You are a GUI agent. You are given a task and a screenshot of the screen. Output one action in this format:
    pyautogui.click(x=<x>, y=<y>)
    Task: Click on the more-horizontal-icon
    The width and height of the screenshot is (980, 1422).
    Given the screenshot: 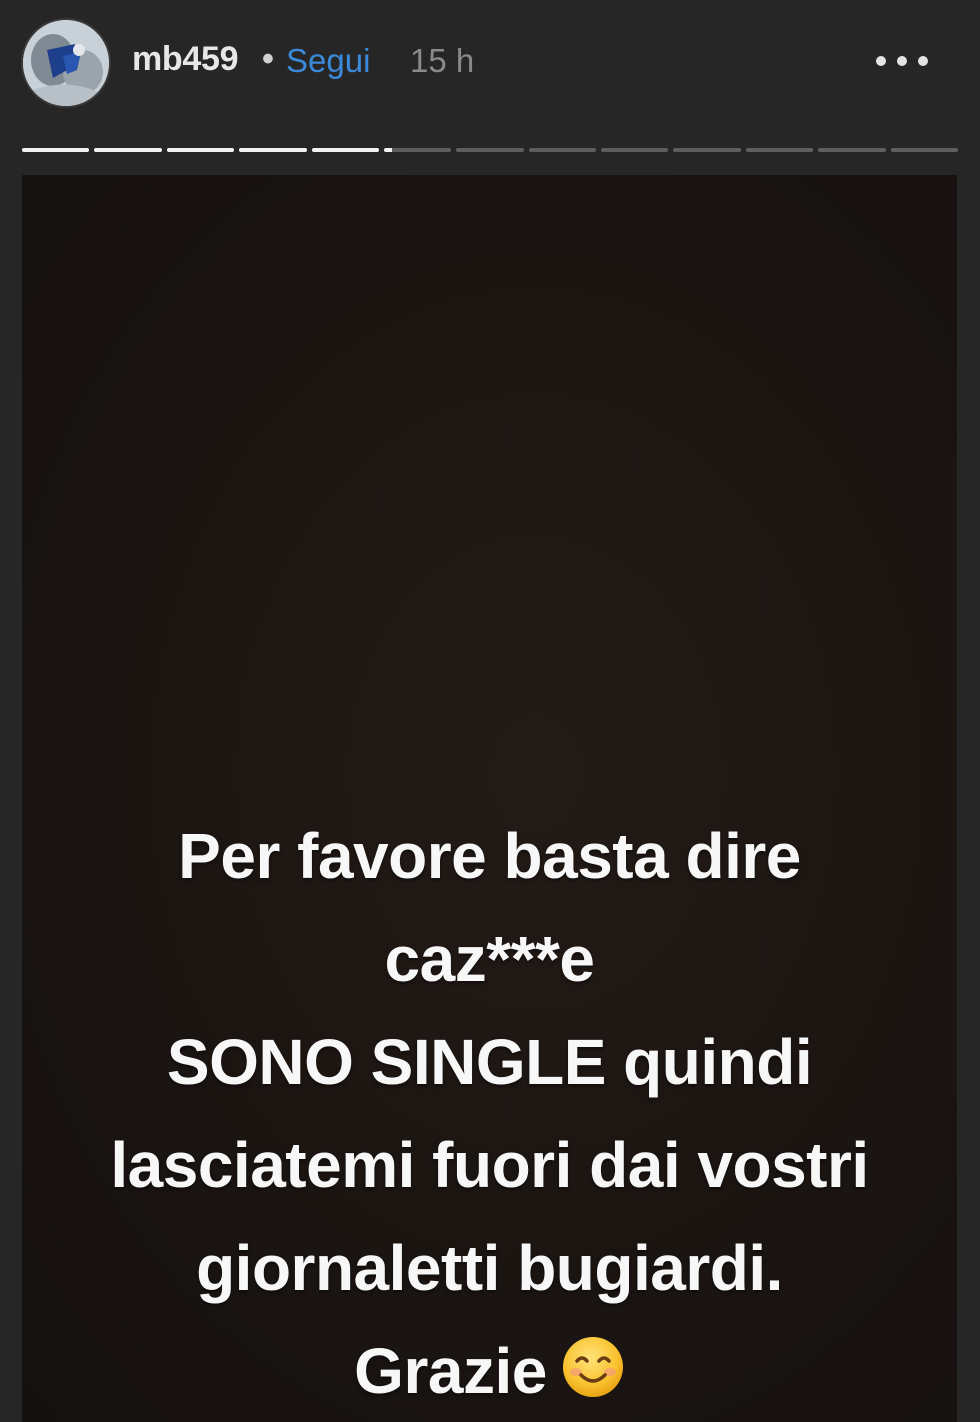 What is the action you would take?
    pyautogui.click(x=881, y=61)
    